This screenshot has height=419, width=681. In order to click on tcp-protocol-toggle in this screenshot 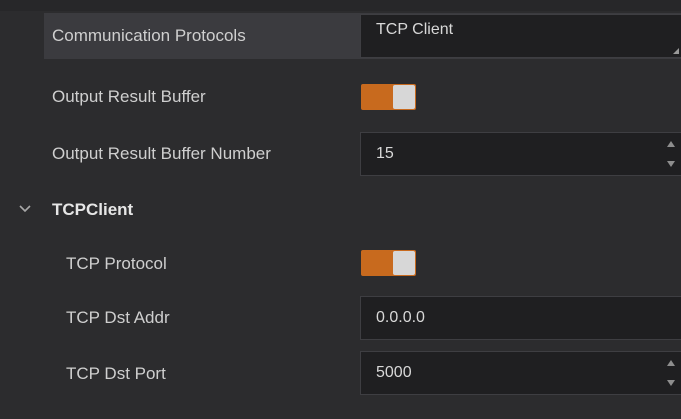, I will do `click(388, 263)`.